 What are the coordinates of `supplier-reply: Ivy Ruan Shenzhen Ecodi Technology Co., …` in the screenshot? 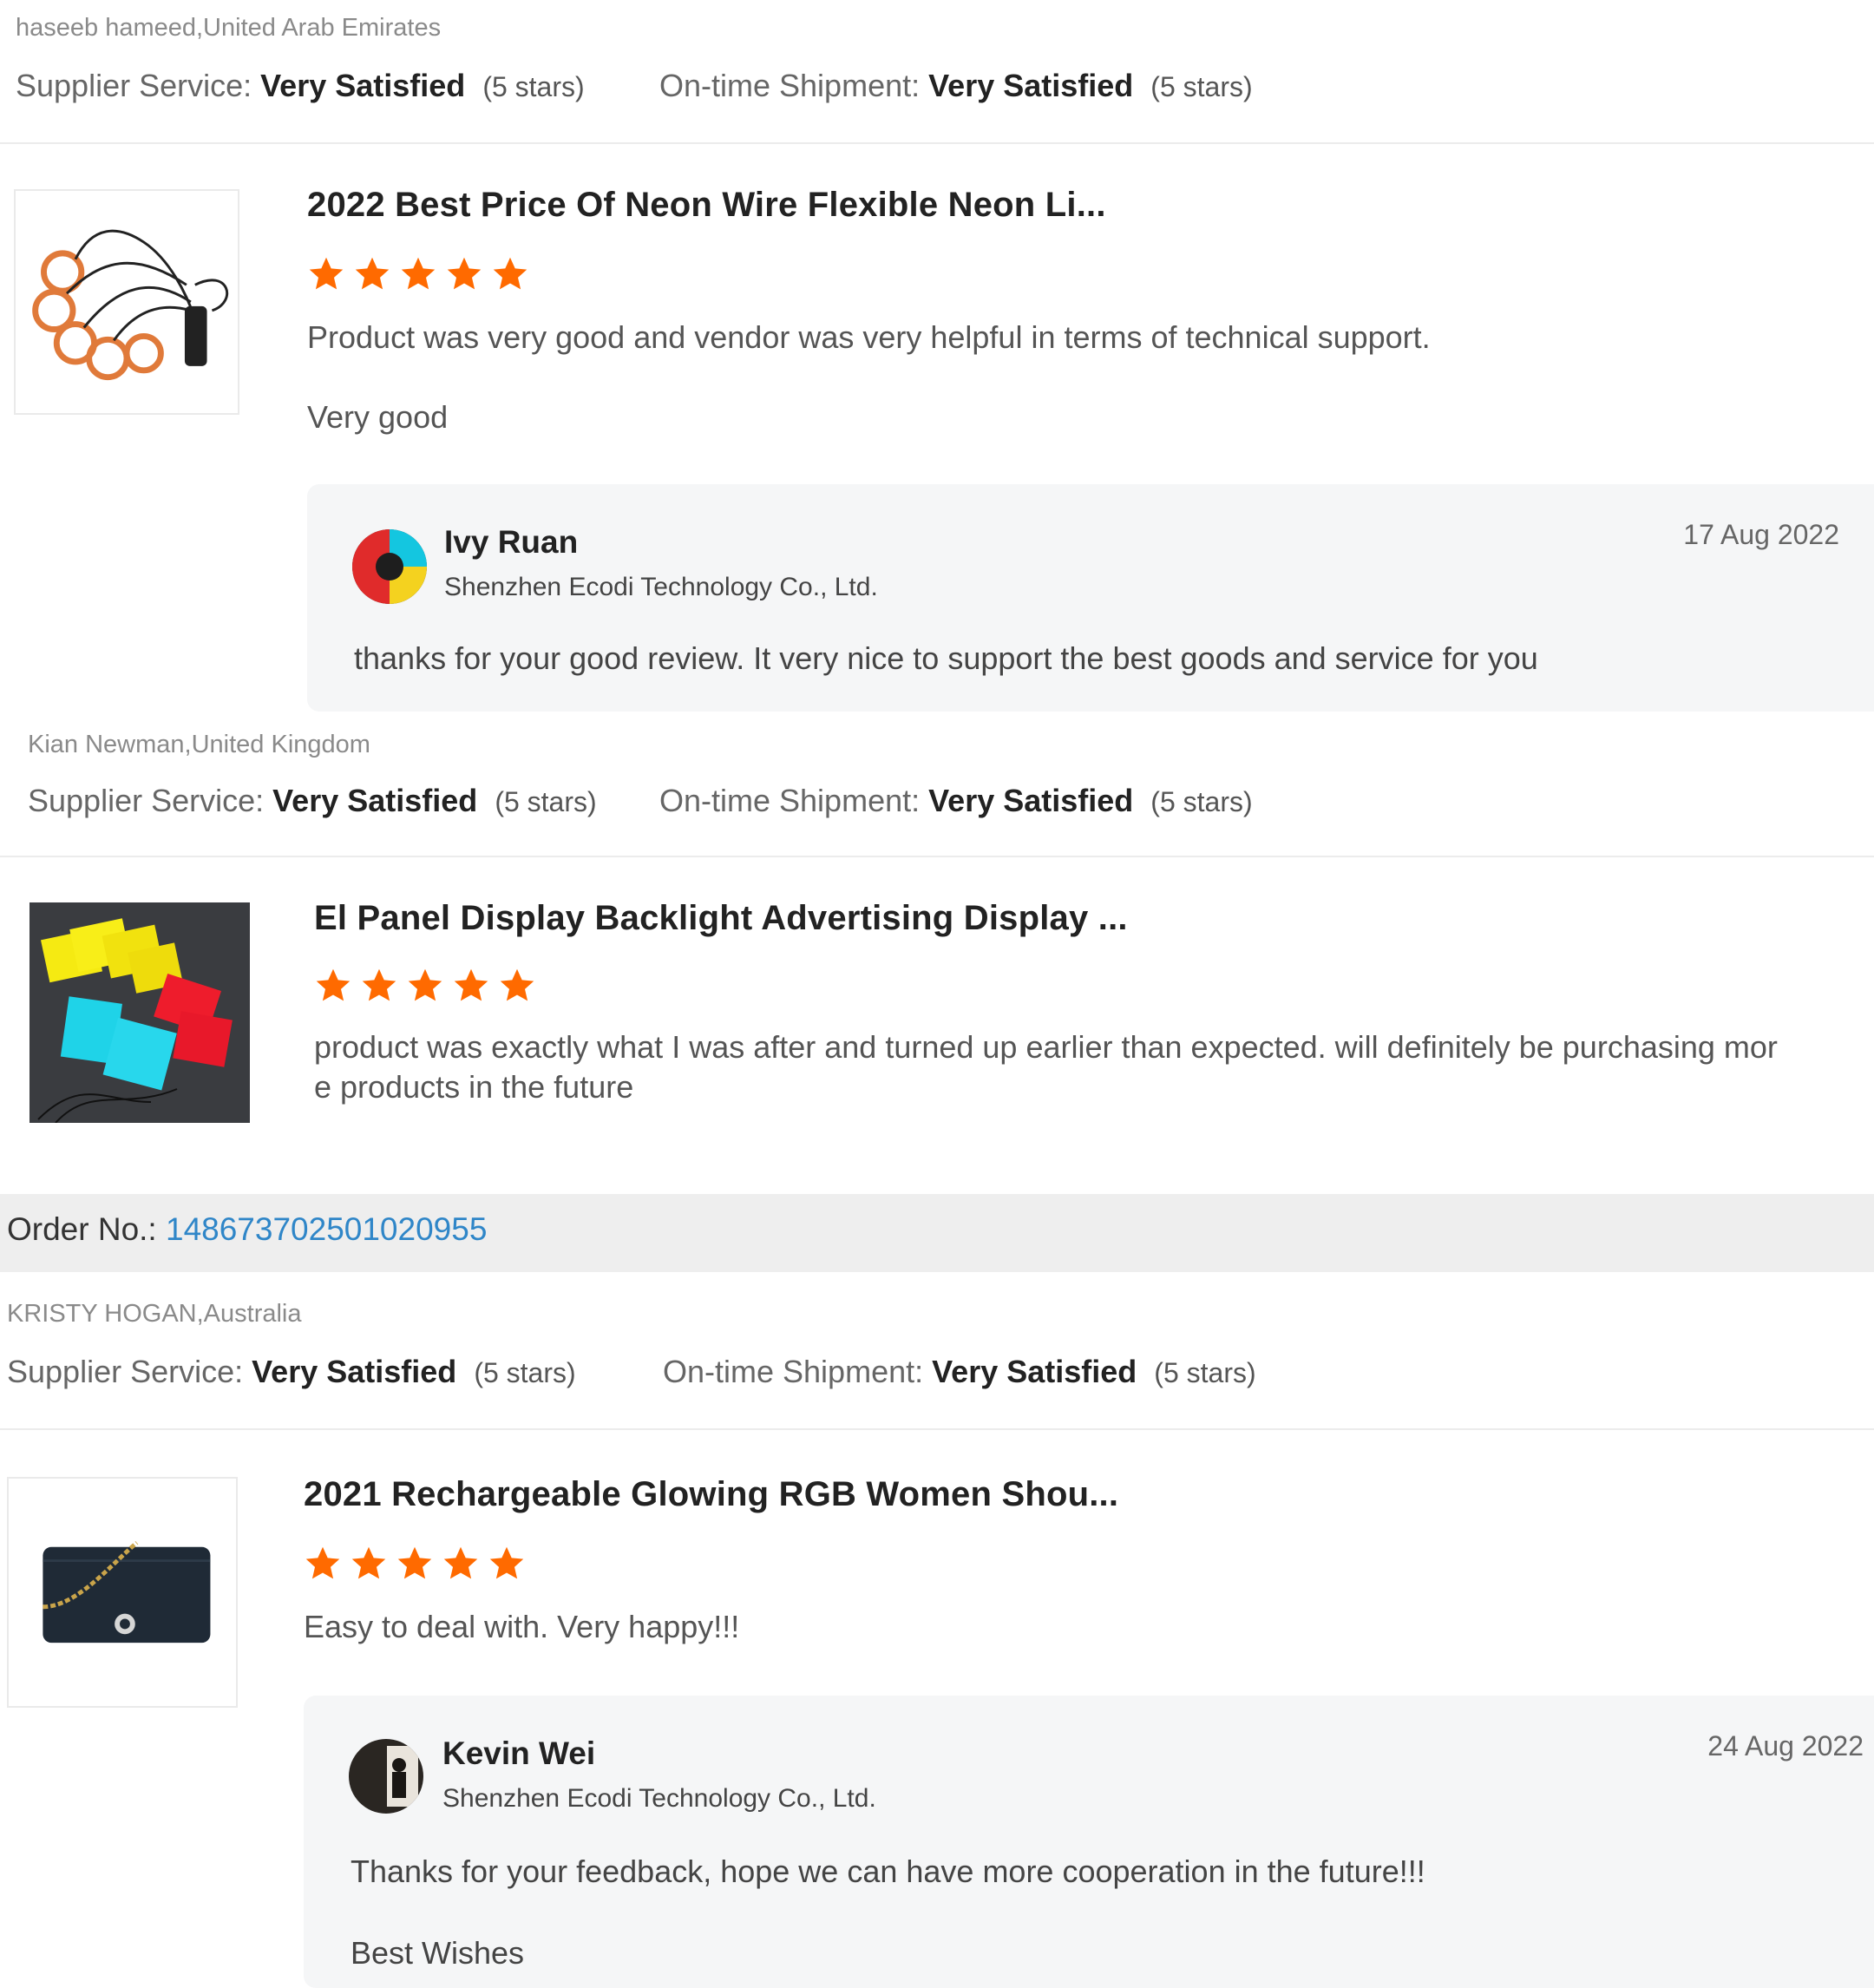 It's located at (1091, 598).